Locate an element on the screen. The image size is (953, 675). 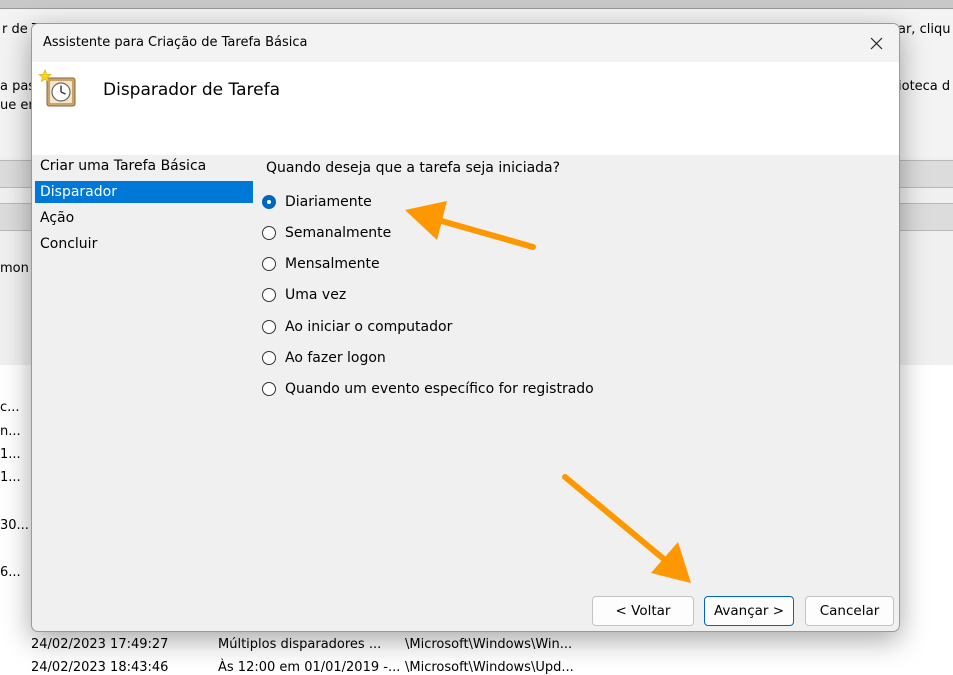
option-label: Semanalmente is located at coordinates (338, 233).